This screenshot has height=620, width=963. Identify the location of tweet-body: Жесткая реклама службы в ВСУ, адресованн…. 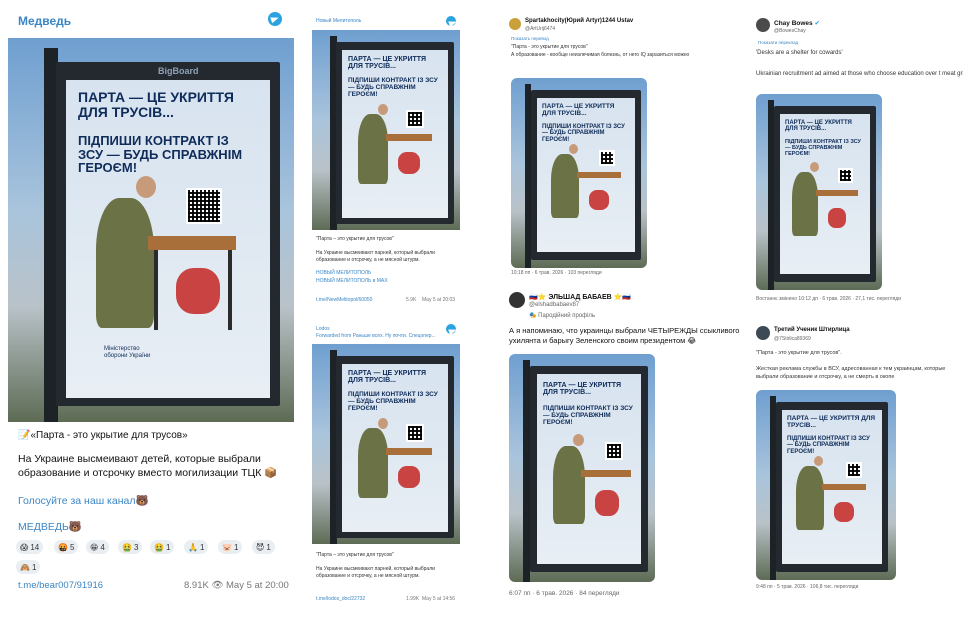
(851, 373).